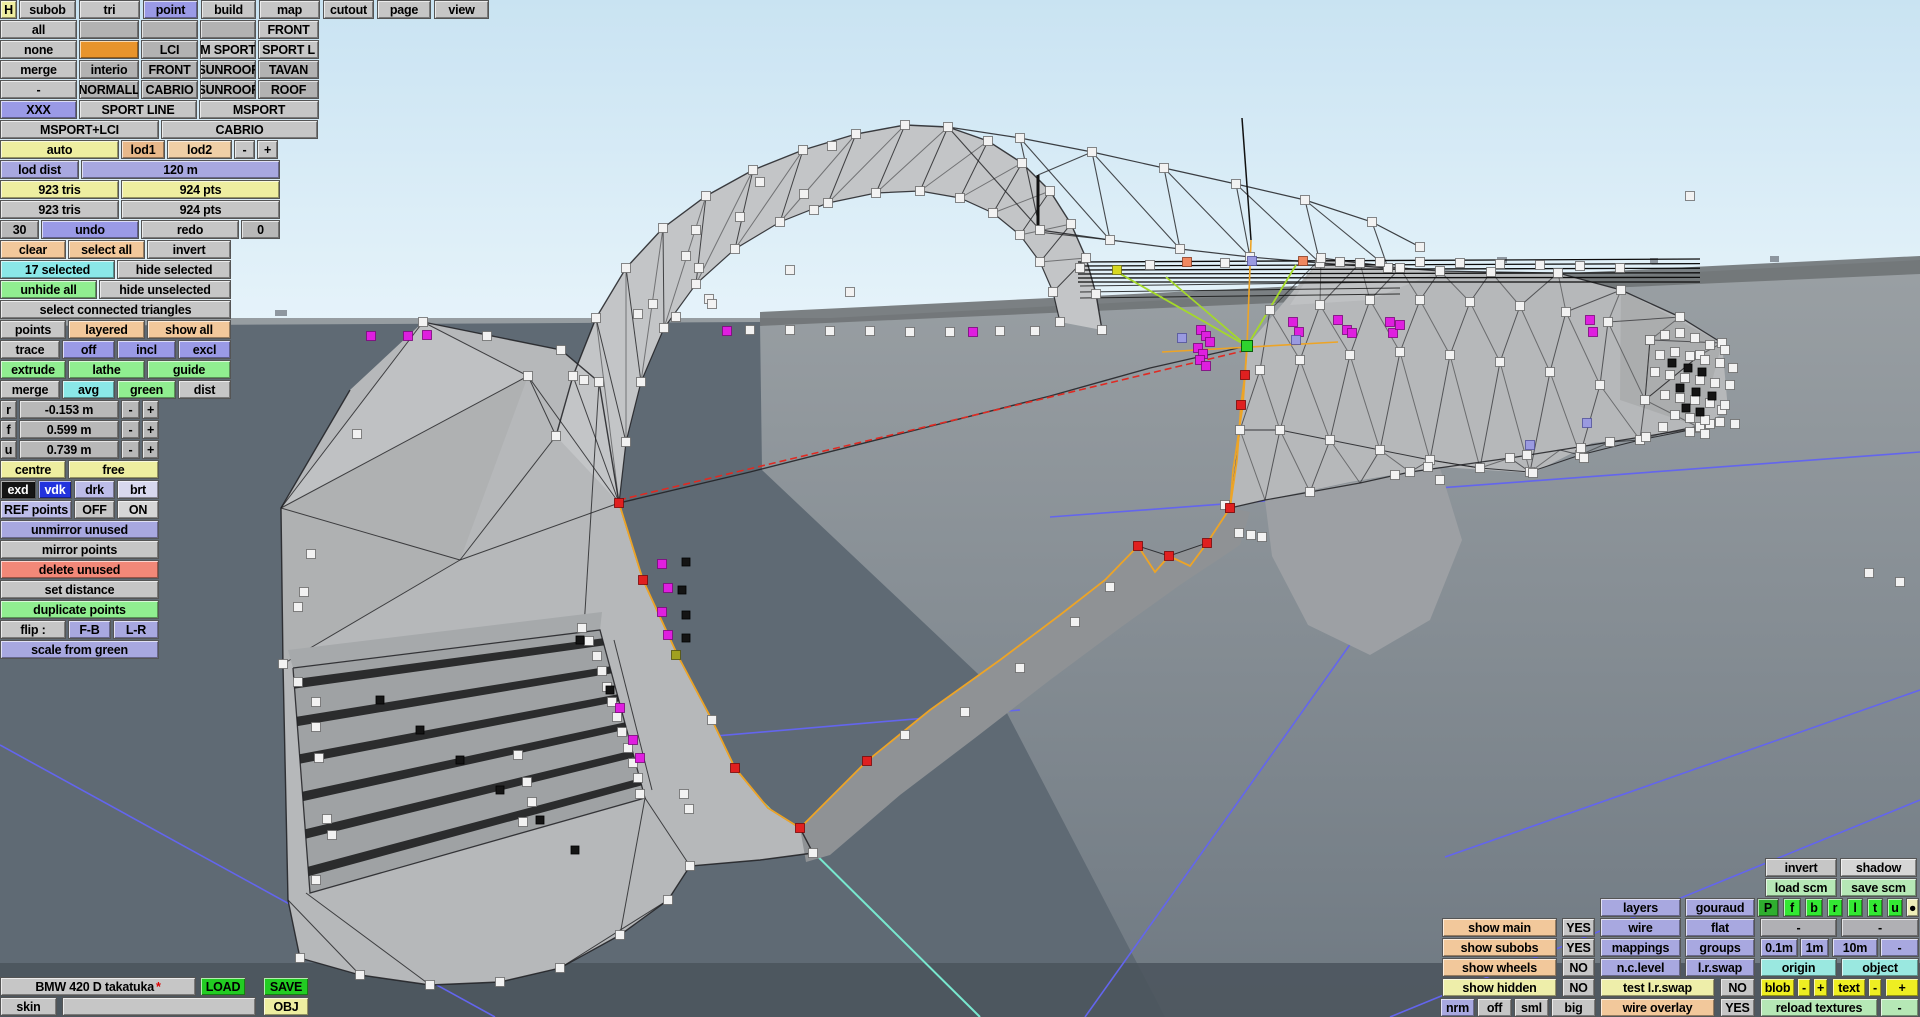 The height and width of the screenshot is (1017, 1920). What do you see at coordinates (180, 169) in the screenshot?
I see `lod-distance-value: 120 m` at bounding box center [180, 169].